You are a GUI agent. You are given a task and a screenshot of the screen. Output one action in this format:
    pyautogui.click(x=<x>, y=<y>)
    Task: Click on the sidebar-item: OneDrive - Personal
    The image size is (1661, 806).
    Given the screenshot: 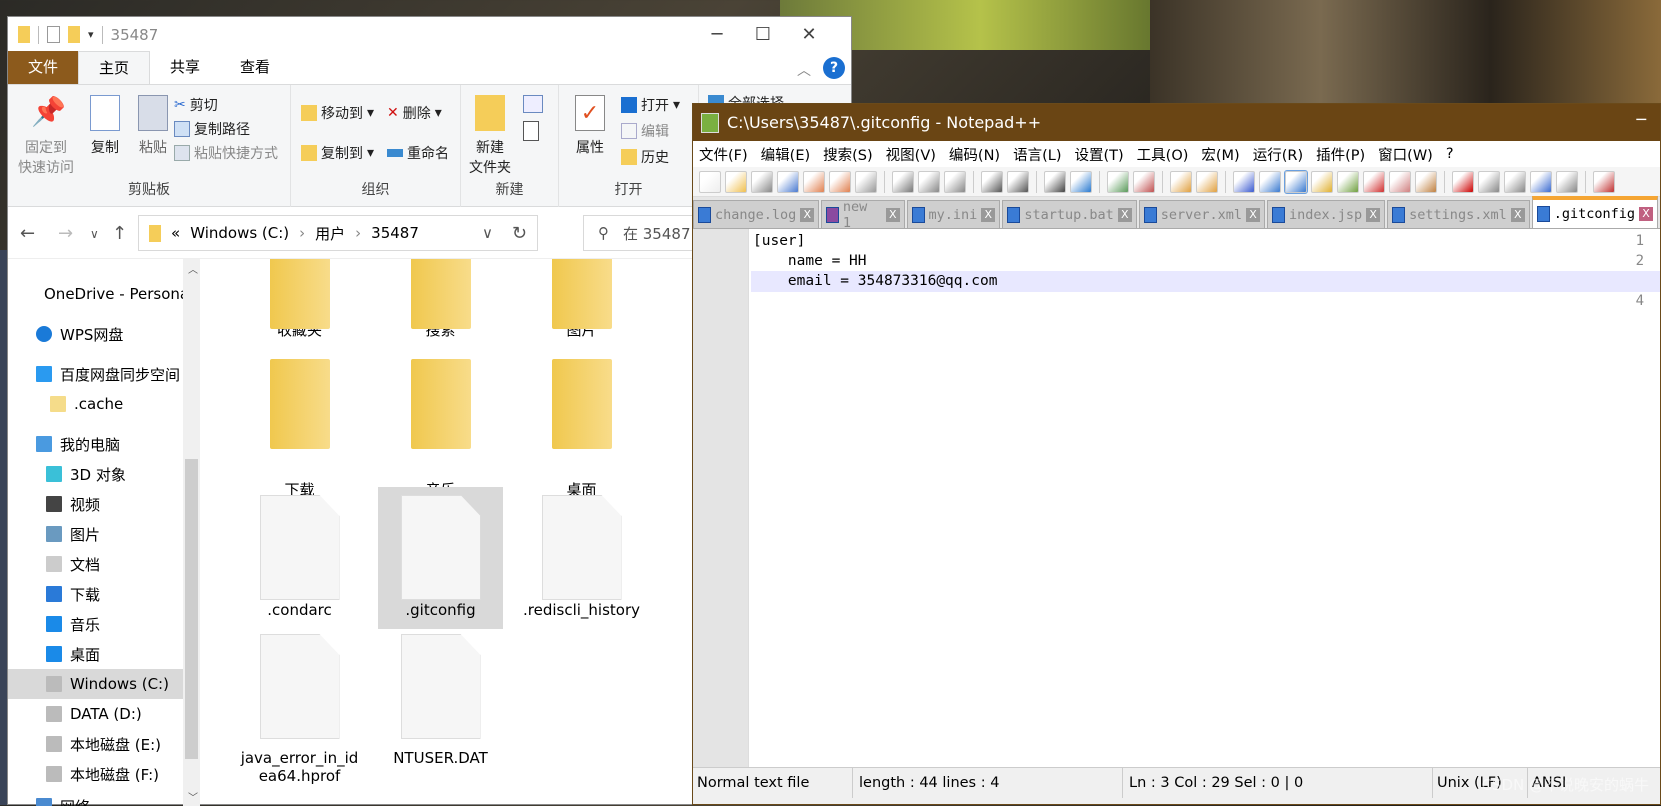 What is the action you would take?
    pyautogui.click(x=95, y=294)
    